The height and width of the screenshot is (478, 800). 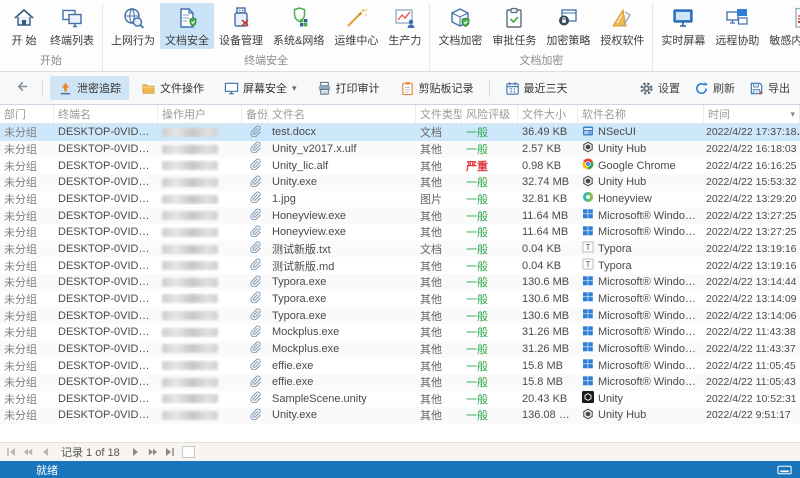 I want to click on cell-time: 2022/4/22 16:16:25, so click(x=752, y=166).